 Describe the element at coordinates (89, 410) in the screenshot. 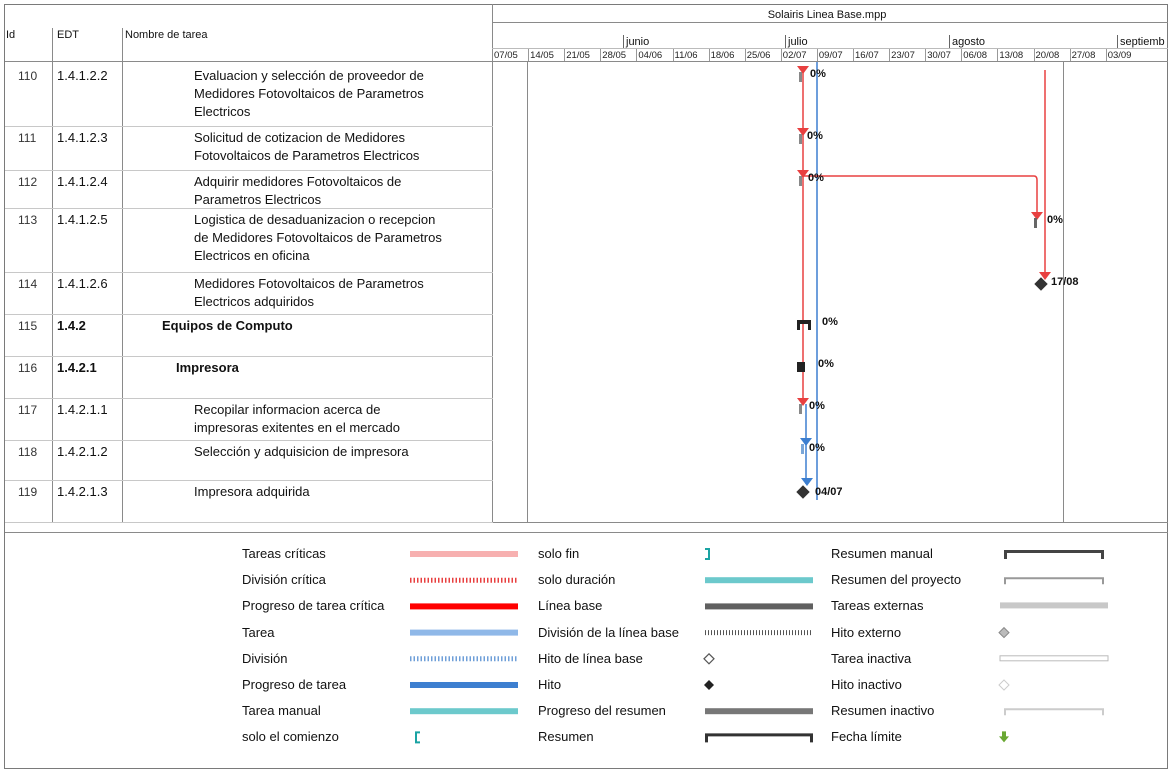

I see `row-edt: 1.4.2.1.1` at that location.